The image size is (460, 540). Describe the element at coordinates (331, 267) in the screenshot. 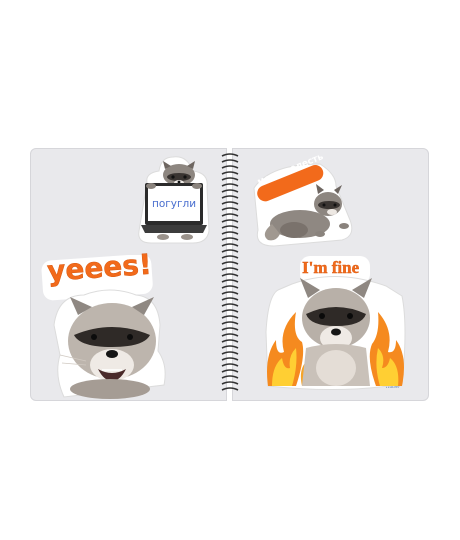

I see `im-fine-caption: I'm fine` at that location.